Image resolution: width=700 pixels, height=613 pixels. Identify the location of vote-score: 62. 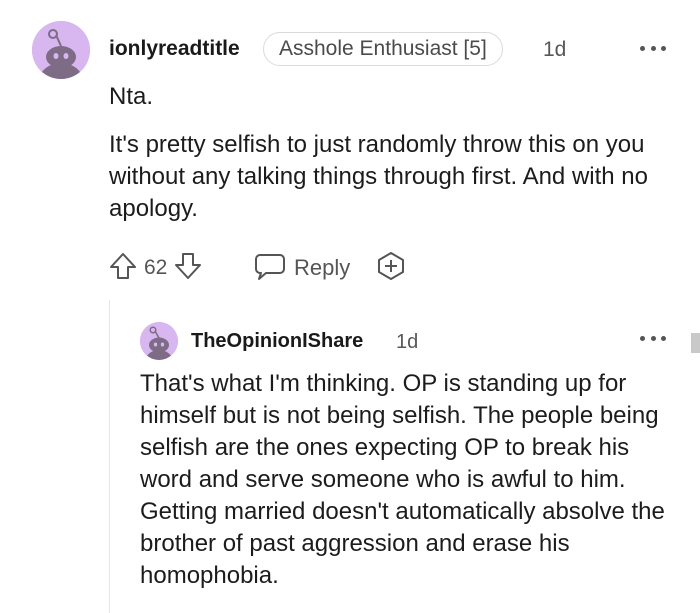
(156, 267).